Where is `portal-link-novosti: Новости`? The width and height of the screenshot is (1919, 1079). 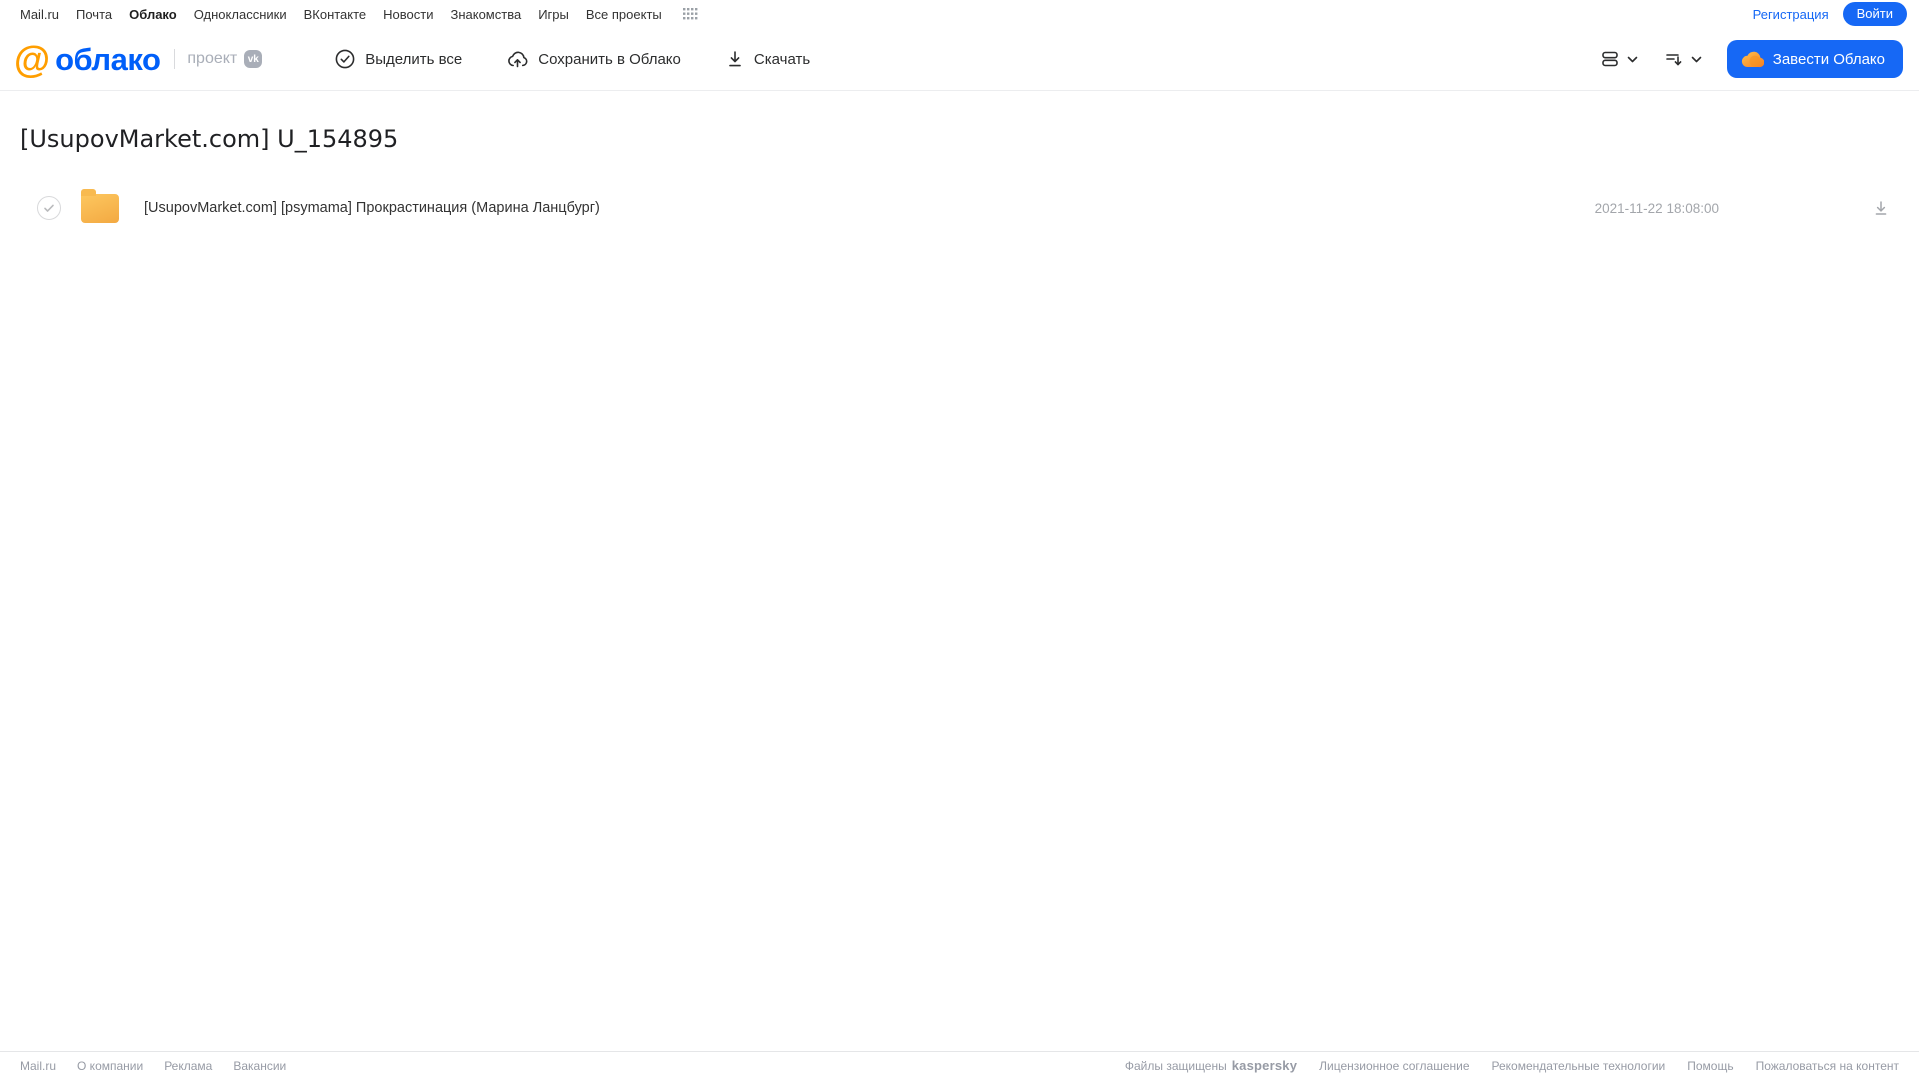
portal-link-novosti: Новости is located at coordinates (408, 14).